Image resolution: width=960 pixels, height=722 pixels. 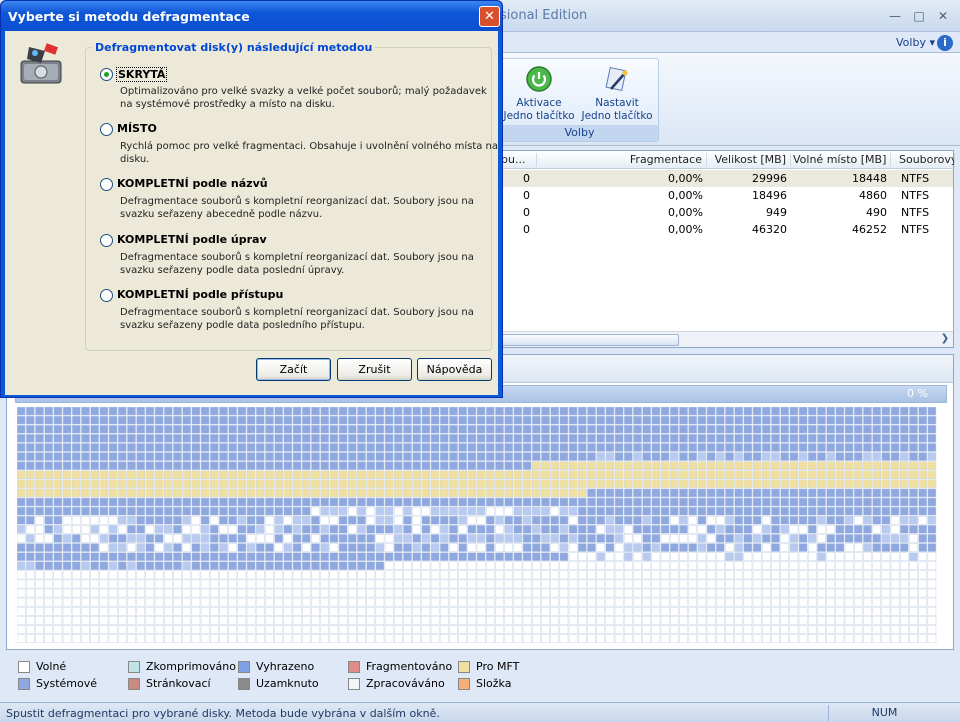 What do you see at coordinates (727, 229) in the screenshot?
I see `table-row: 0 0,00% 46320 46252 NTFS` at bounding box center [727, 229].